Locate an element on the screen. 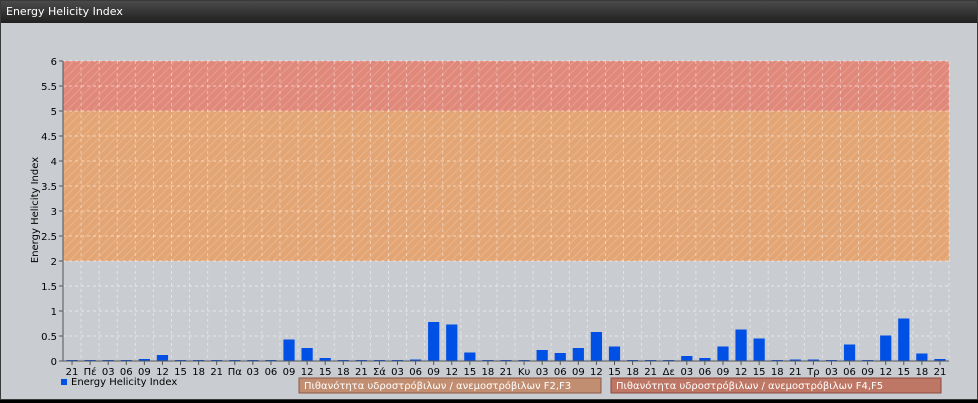  x-tick-label: Σά is located at coordinates (379, 372).